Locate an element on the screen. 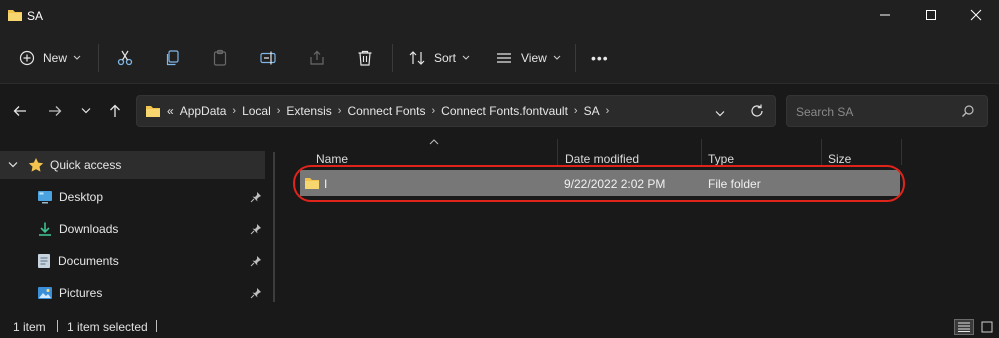 This screenshot has height=338, width=999. toolbar-divider is located at coordinates (575, 58).